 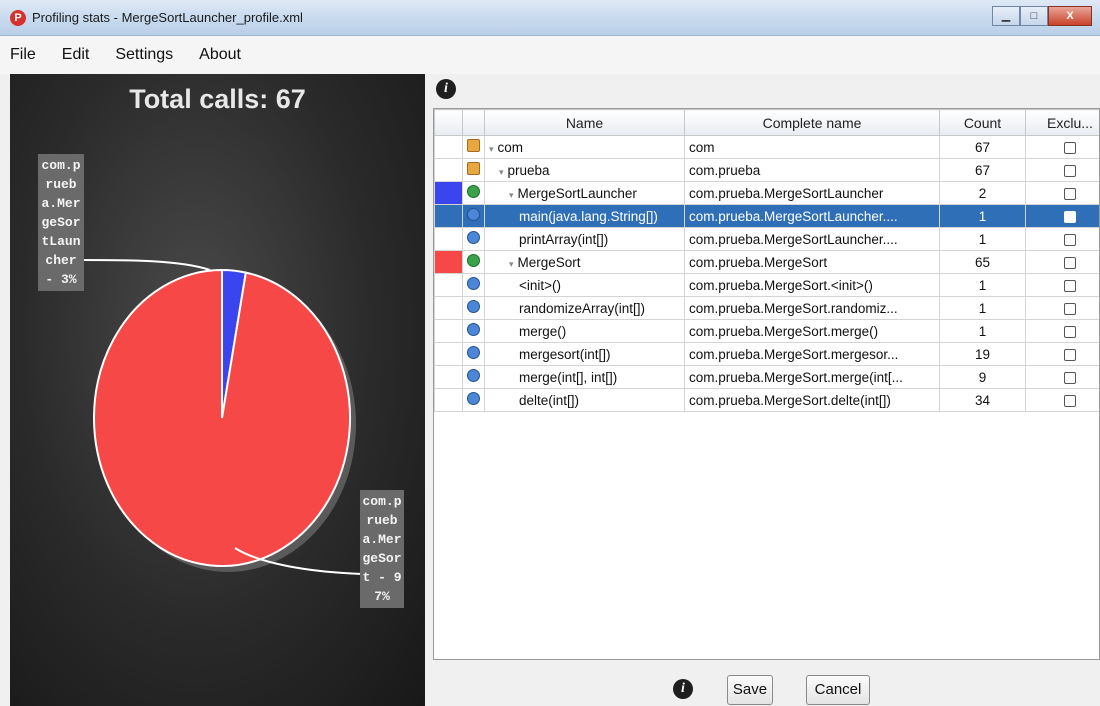 What do you see at coordinates (1070, 16) in the screenshot?
I see `close-button: X` at bounding box center [1070, 16].